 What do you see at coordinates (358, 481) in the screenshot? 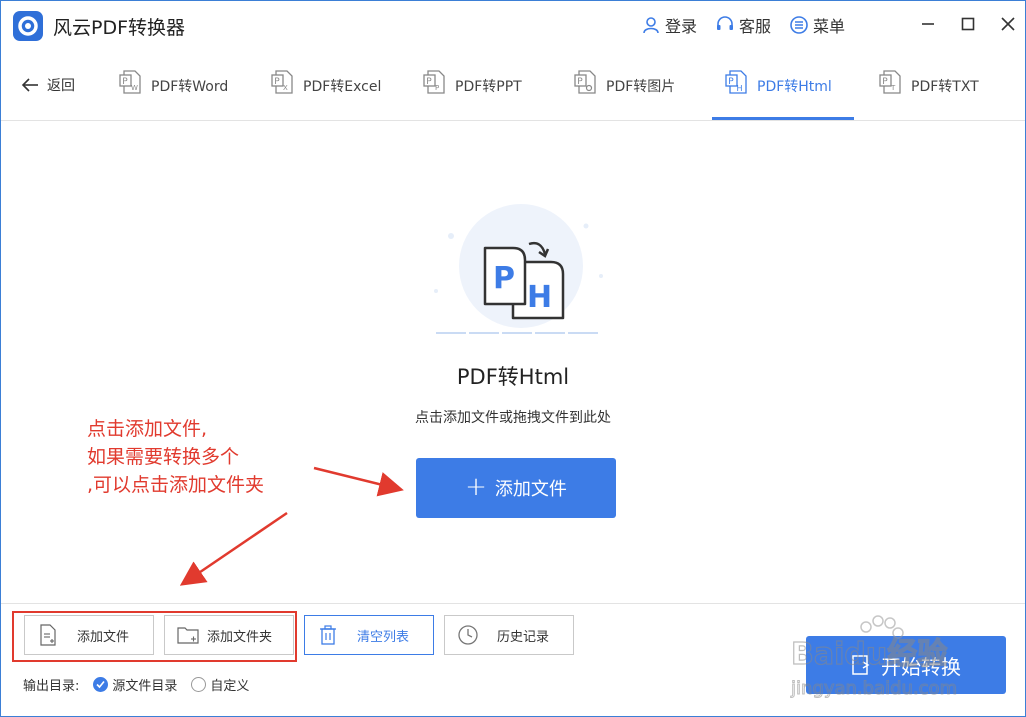
I see `annotation-arrow-to-add-file` at bounding box center [358, 481].